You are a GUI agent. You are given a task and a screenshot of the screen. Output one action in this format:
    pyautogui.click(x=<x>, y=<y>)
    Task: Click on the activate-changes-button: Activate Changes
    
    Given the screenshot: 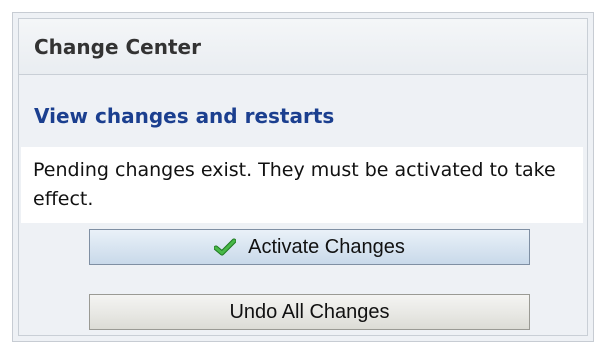 What is the action you would take?
    pyautogui.click(x=309, y=247)
    